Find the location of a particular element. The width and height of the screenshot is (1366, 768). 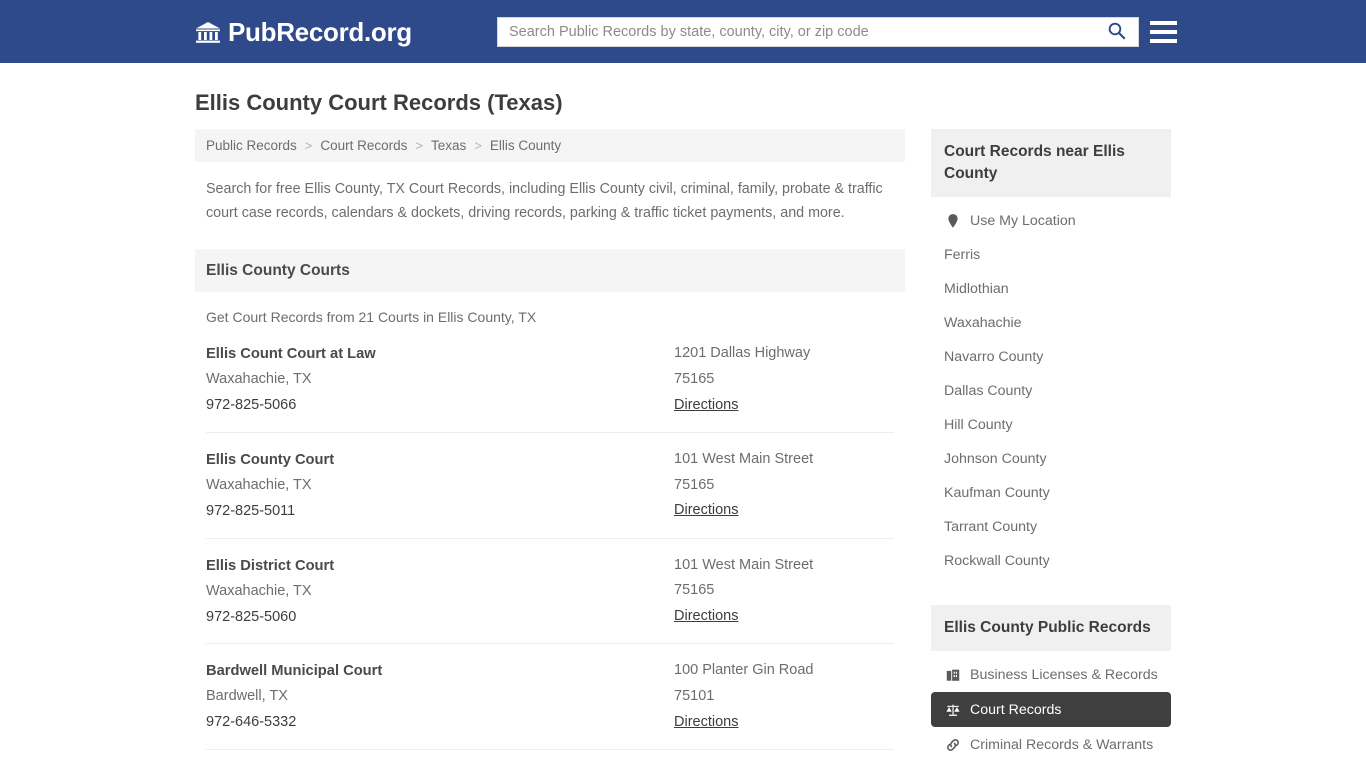

page-title: Ellis County Court Records (Texas) is located at coordinates (379, 102).